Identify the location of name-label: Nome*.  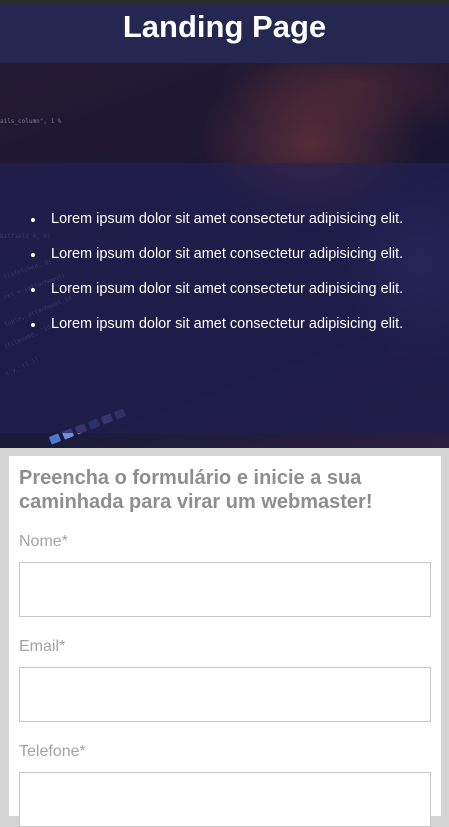
(43, 541).